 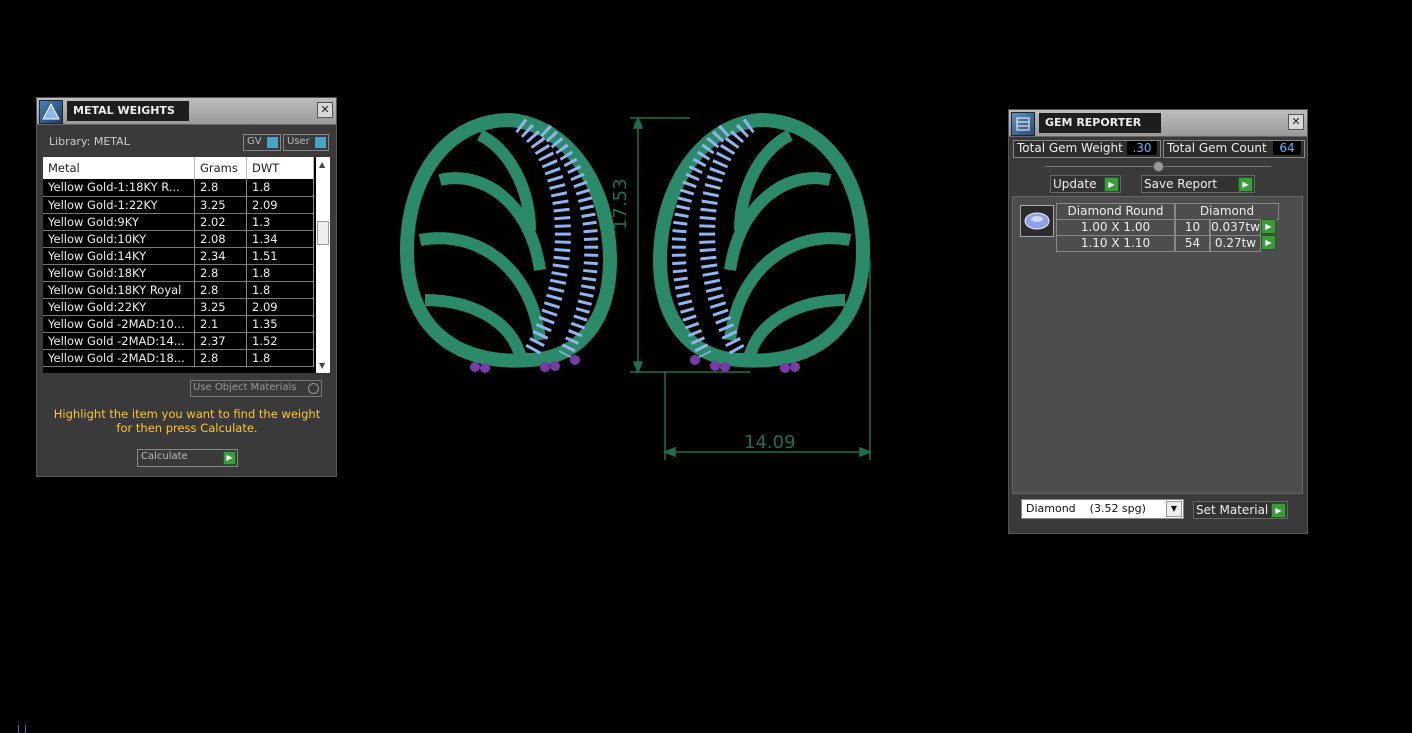 What do you see at coordinates (1037, 221) in the screenshot?
I see `diamond-round-icon` at bounding box center [1037, 221].